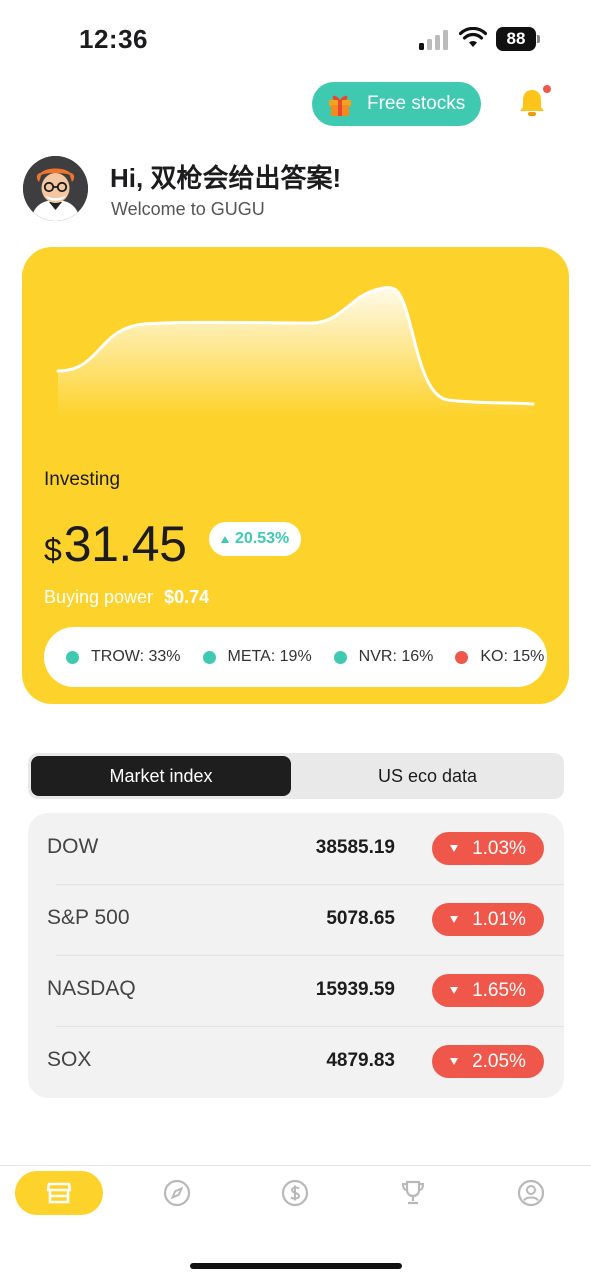  What do you see at coordinates (91, 988) in the screenshot?
I see `index-name: NASDAQ` at bounding box center [91, 988].